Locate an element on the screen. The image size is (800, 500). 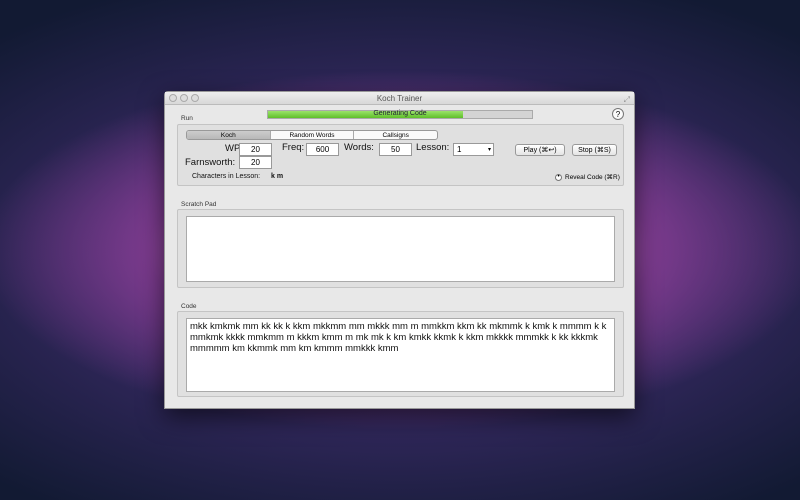
run-label: Run is located at coordinates (187, 118).